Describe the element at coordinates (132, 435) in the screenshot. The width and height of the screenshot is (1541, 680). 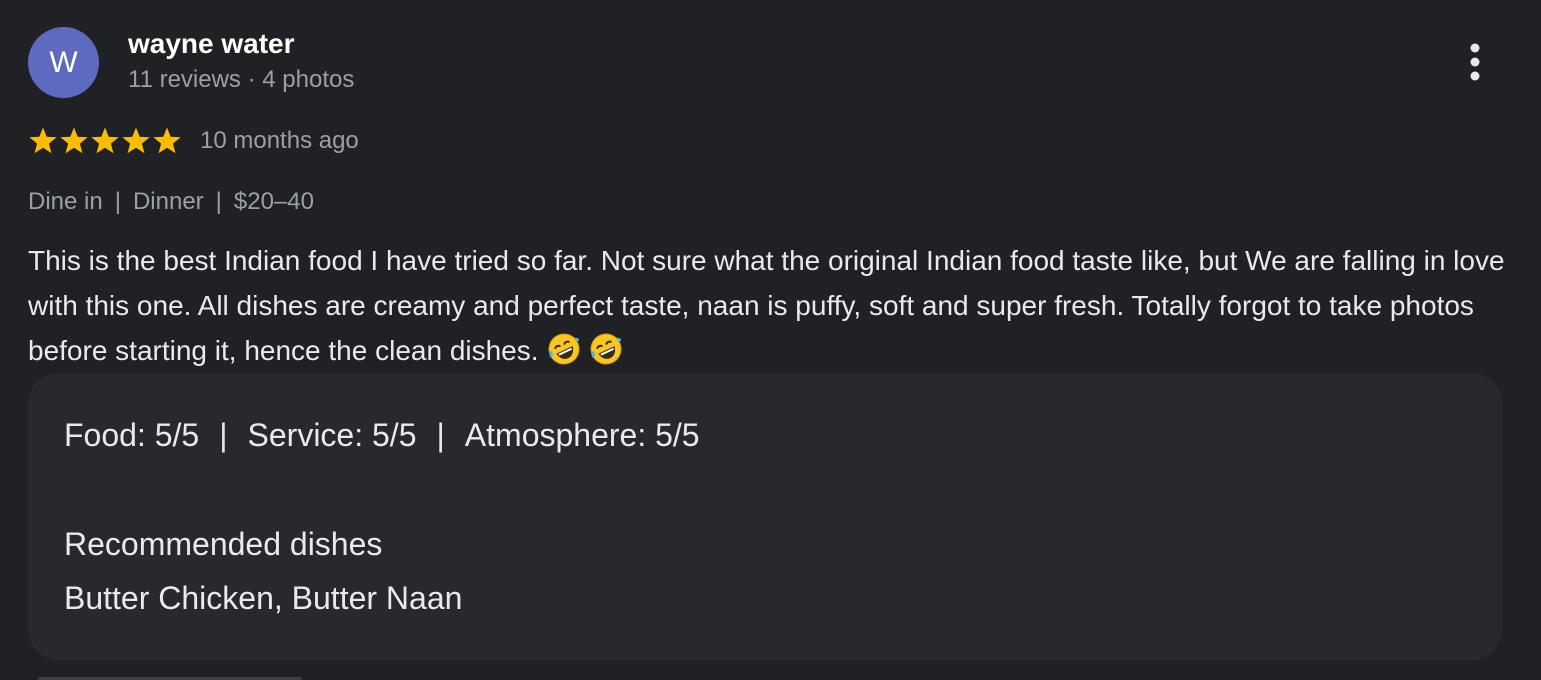
I see `food-rating: Food: 5/5` at that location.